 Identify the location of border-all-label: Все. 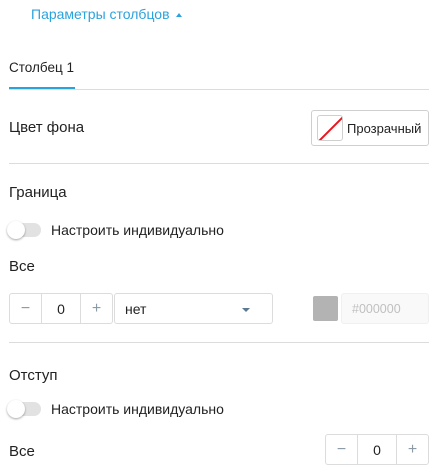
(22, 266).